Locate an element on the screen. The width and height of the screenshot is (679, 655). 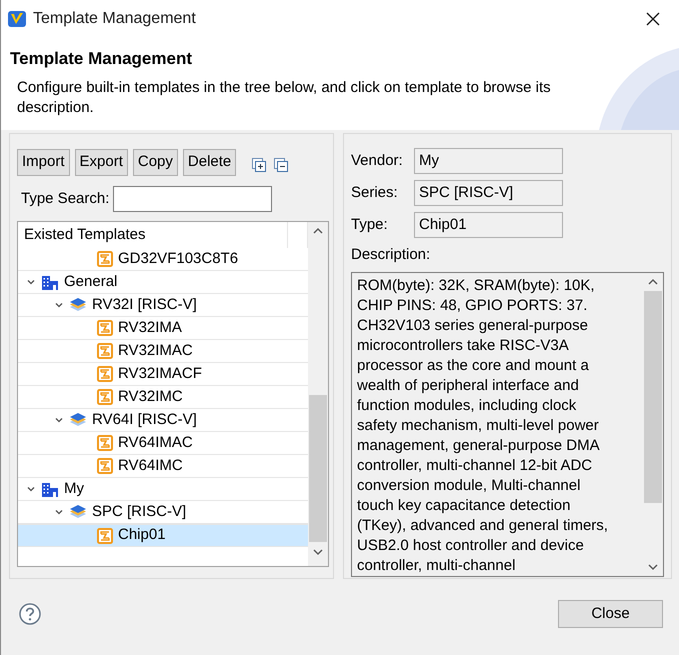
tree-row: RV64IMAC is located at coordinates (163, 443).